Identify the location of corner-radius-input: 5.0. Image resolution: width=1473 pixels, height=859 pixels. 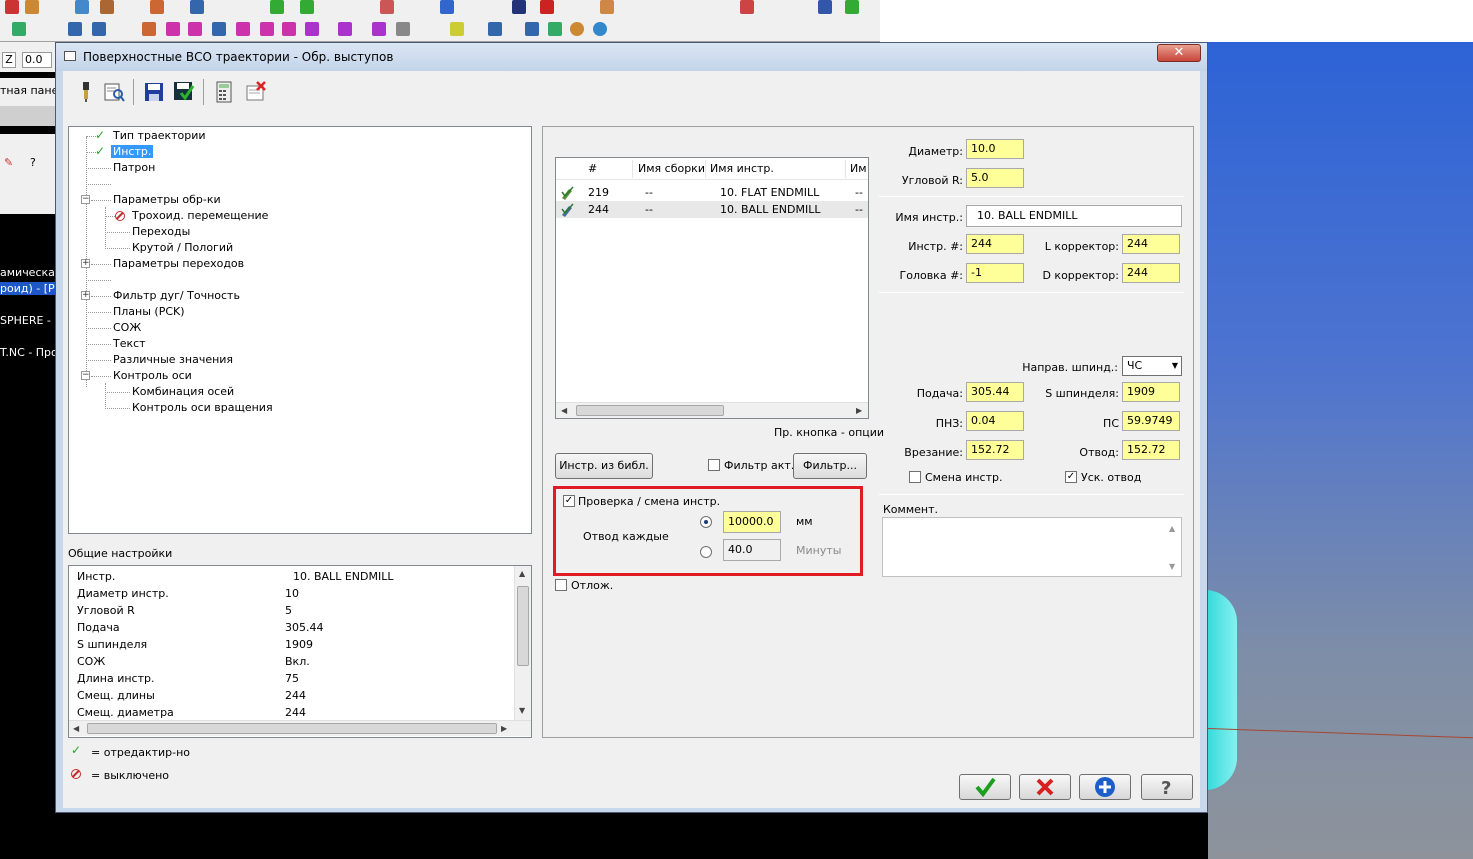
(995, 178).